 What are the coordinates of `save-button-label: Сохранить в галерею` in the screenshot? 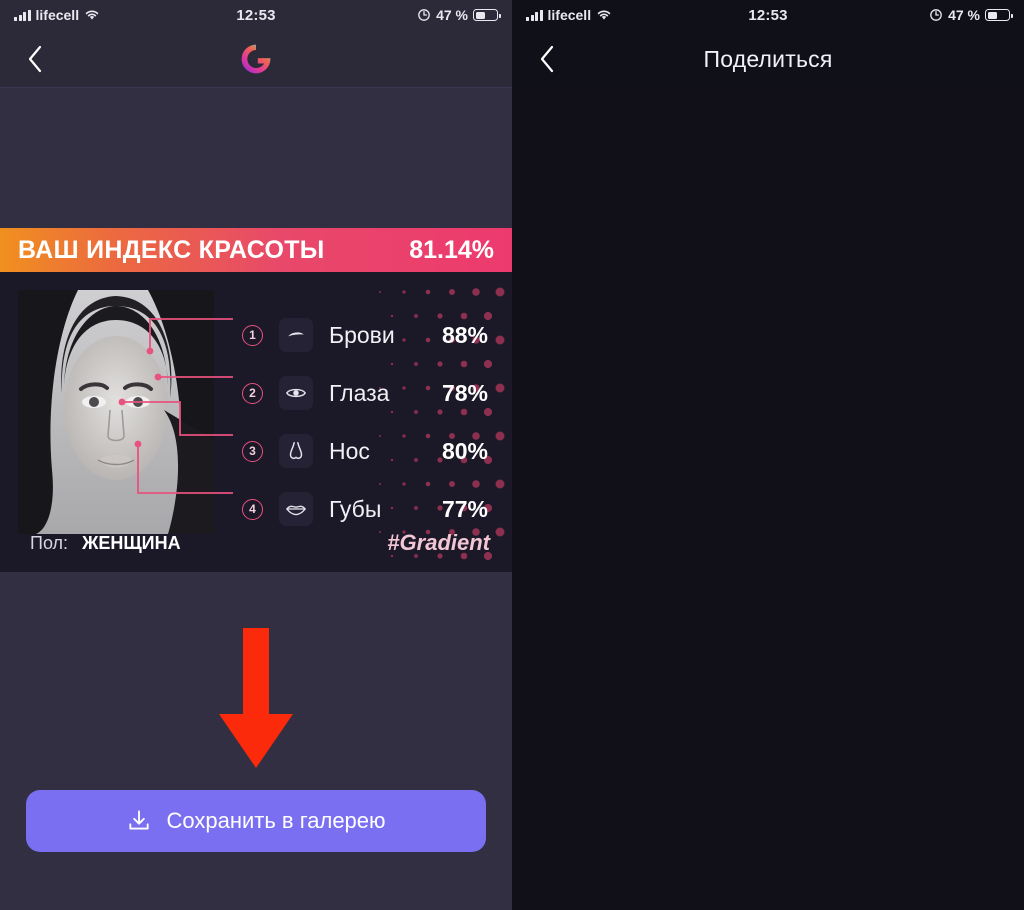 It's located at (276, 820).